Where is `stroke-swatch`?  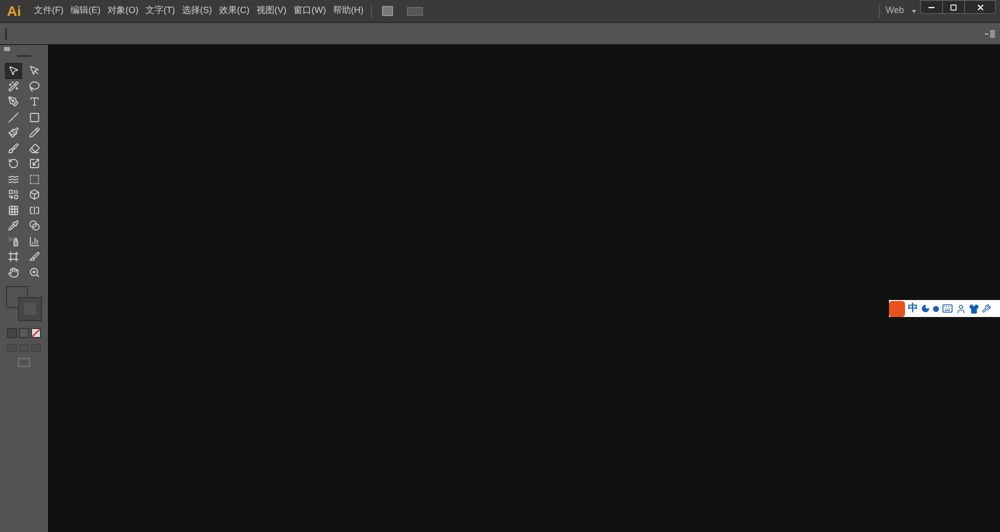
stroke-swatch is located at coordinates (30, 309).